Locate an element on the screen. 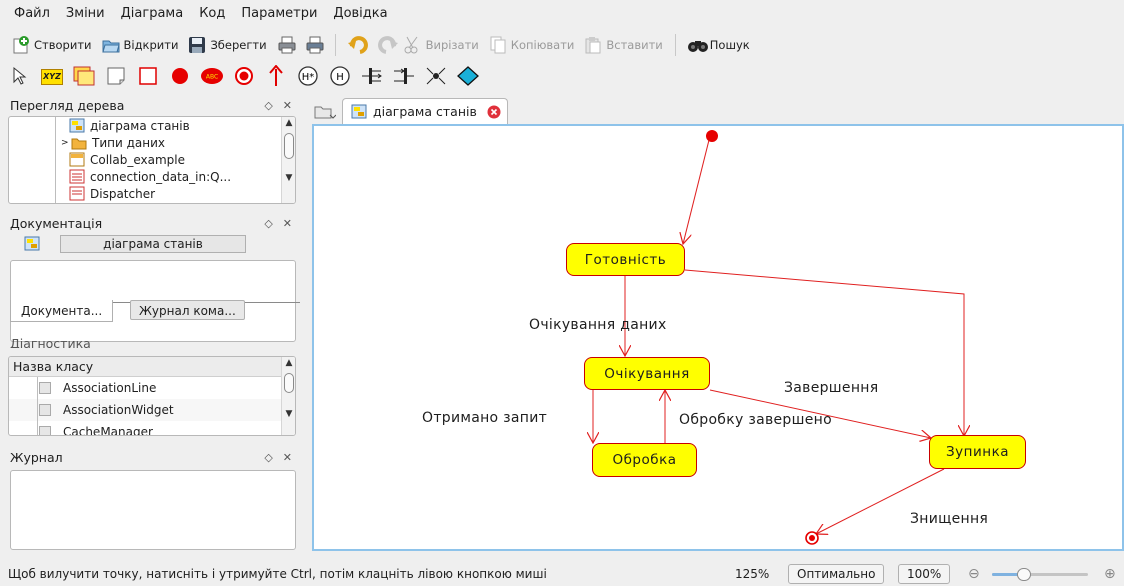 The width and height of the screenshot is (1124, 586). transition-tool is located at coordinates (276, 76).